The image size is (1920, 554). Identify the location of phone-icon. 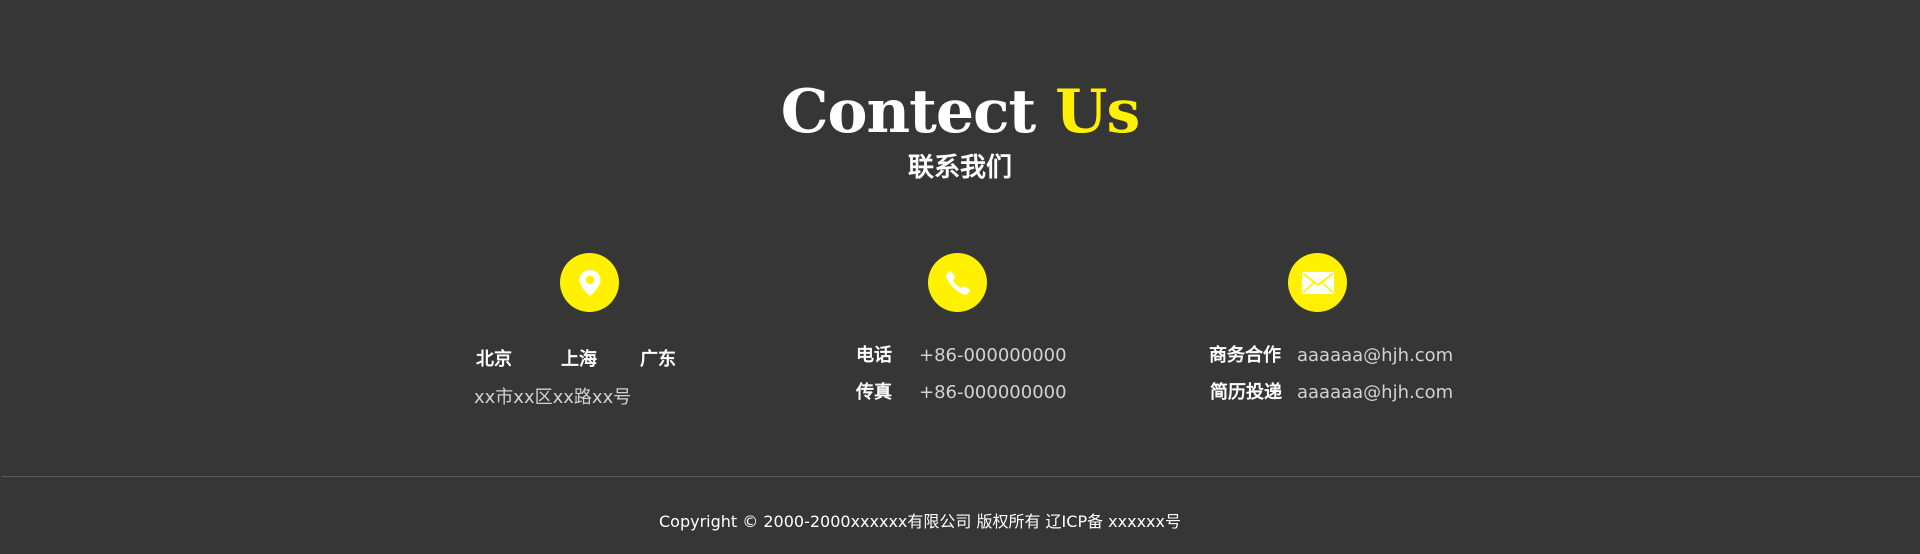
(957, 282).